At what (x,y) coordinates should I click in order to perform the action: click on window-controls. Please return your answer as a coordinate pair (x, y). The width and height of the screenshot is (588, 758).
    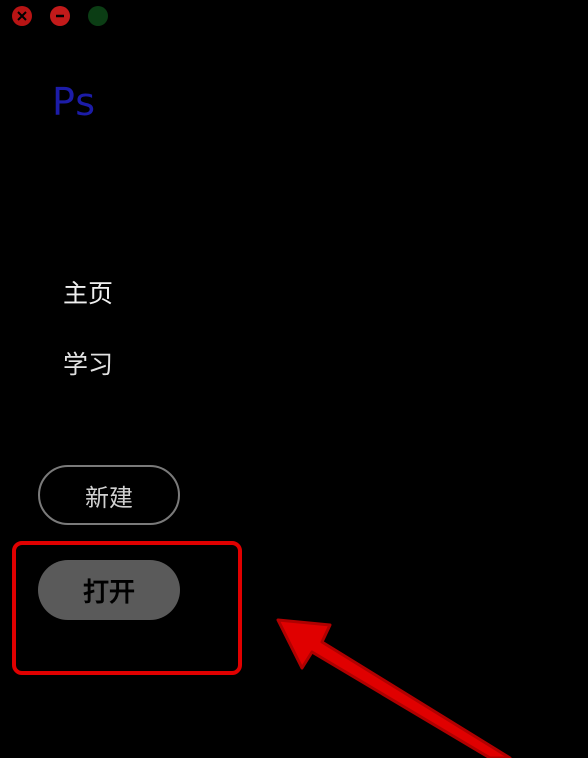
    Looking at the image, I should click on (60, 16).